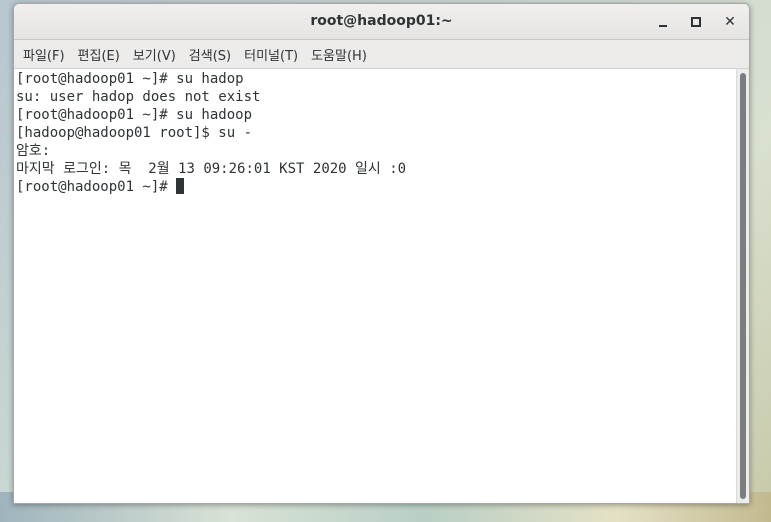 This screenshot has width=771, height=522. Describe the element at coordinates (134, 115) in the screenshot. I see `terminal-line: [root@hadoop01 ~]# su hadoop` at that location.